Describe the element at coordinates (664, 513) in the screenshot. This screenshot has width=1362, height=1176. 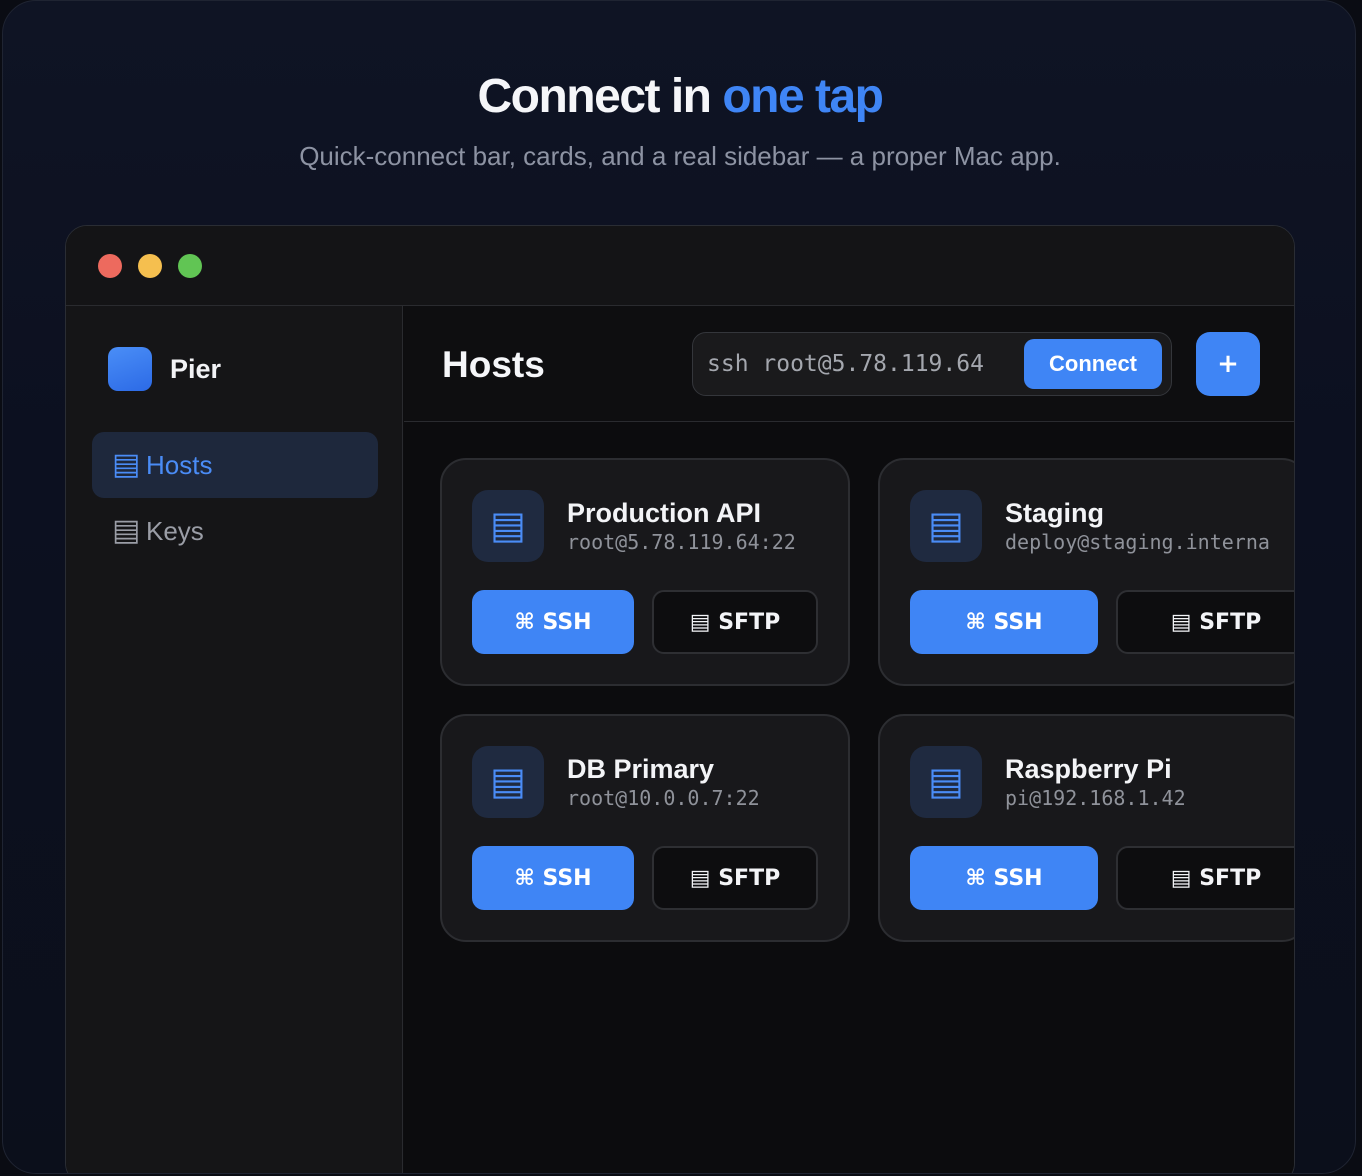
I see `host-name: Production API` at that location.